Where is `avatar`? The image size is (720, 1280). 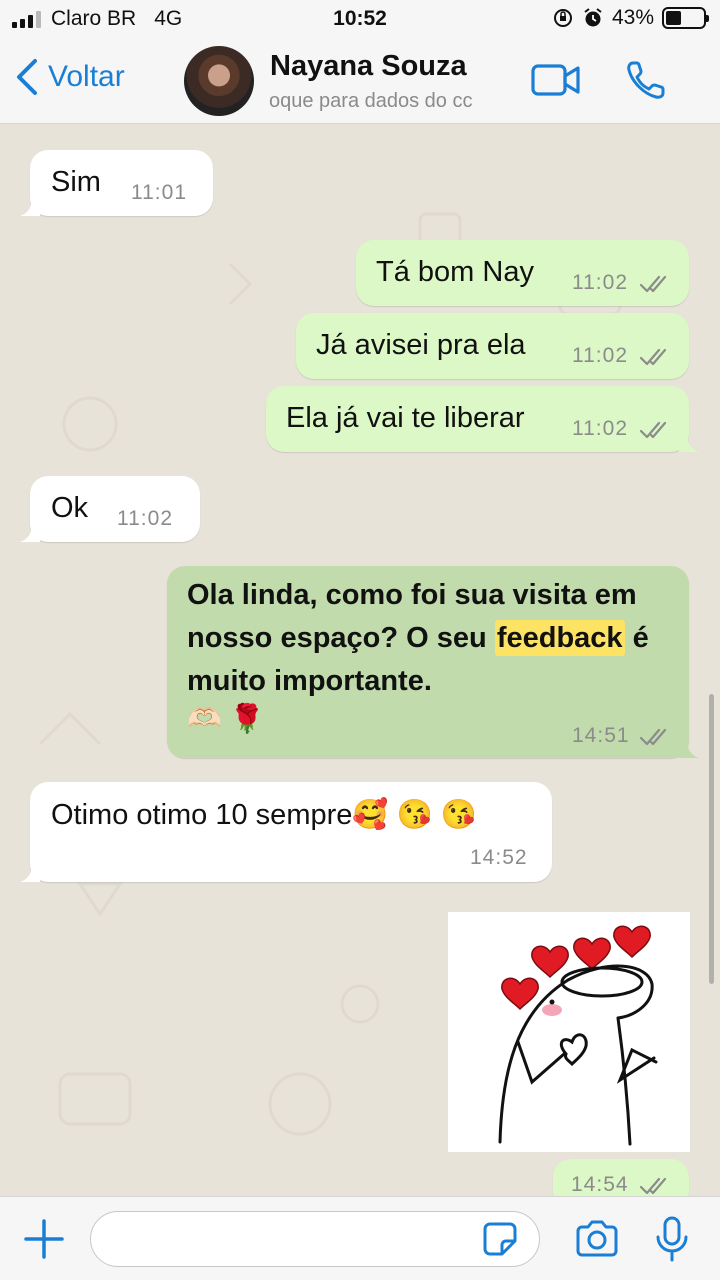
avatar is located at coordinates (219, 81).